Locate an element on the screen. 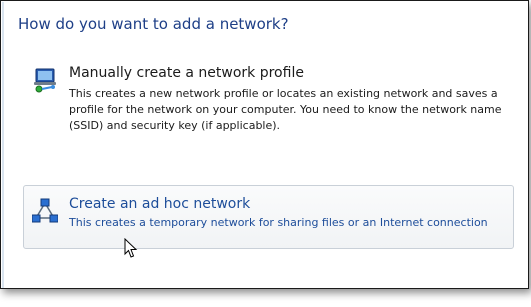  left-accent-bar is located at coordinates (3, 145).